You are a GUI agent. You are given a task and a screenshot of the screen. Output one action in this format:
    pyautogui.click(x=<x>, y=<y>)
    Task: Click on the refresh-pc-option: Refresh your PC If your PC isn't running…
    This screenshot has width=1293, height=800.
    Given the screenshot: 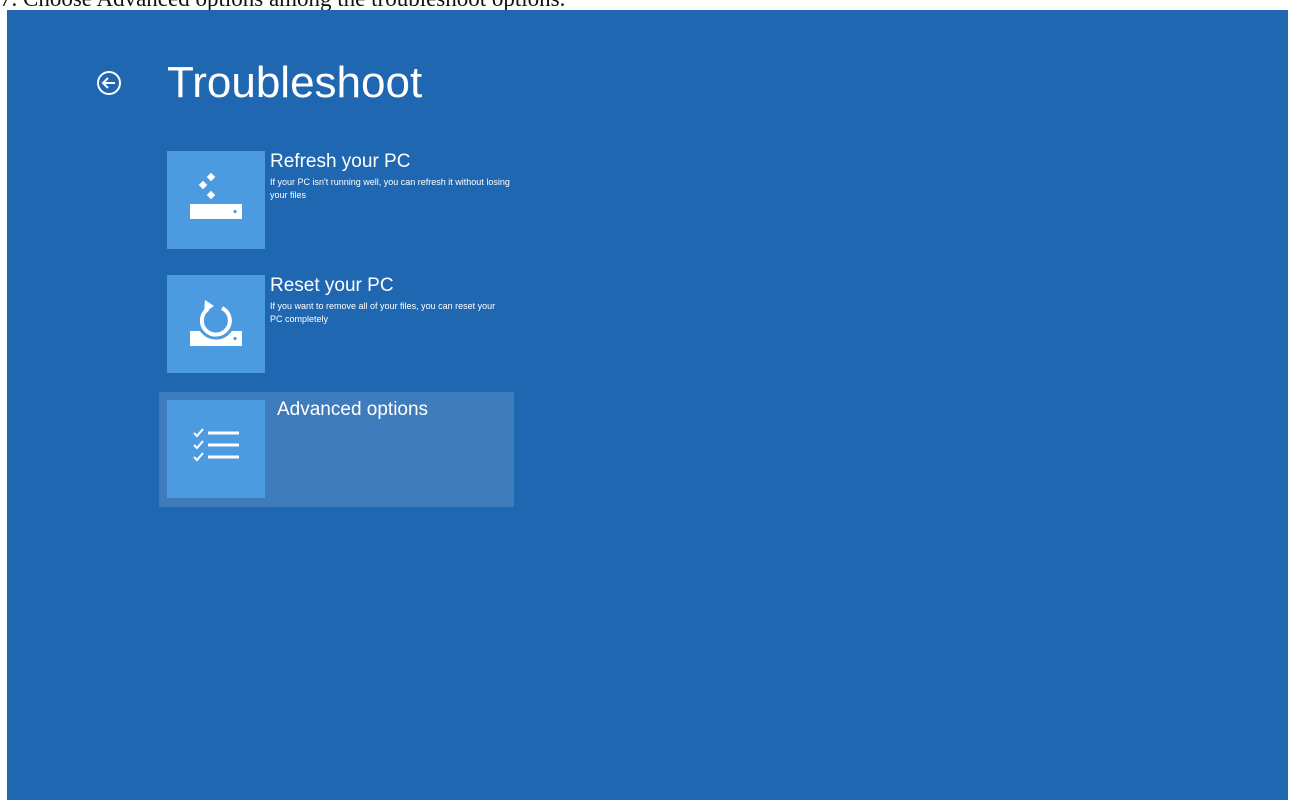 What is the action you would take?
    pyautogui.click(x=336, y=200)
    